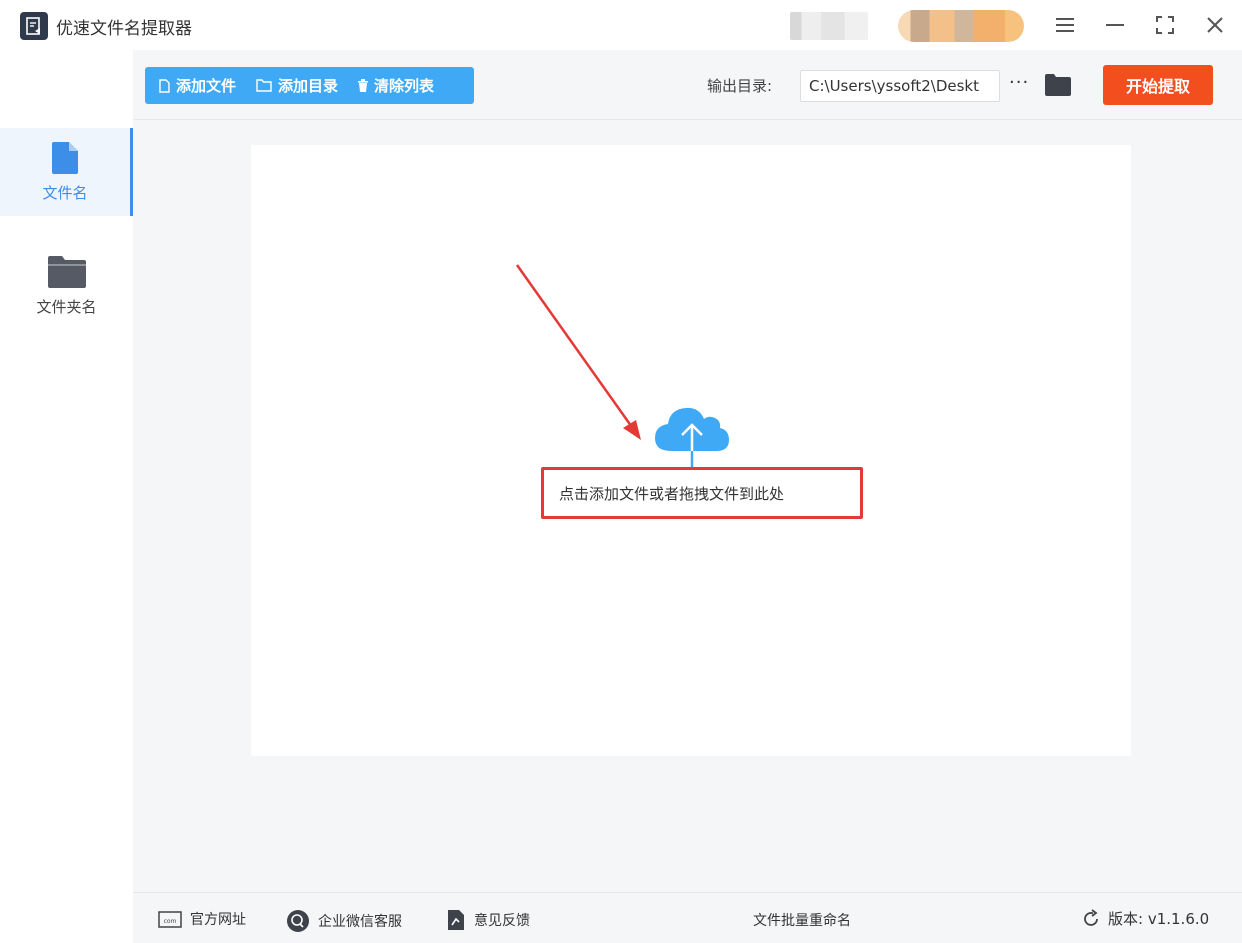  Describe the element at coordinates (298, 921) in the screenshot. I see `wechat-icon` at that location.